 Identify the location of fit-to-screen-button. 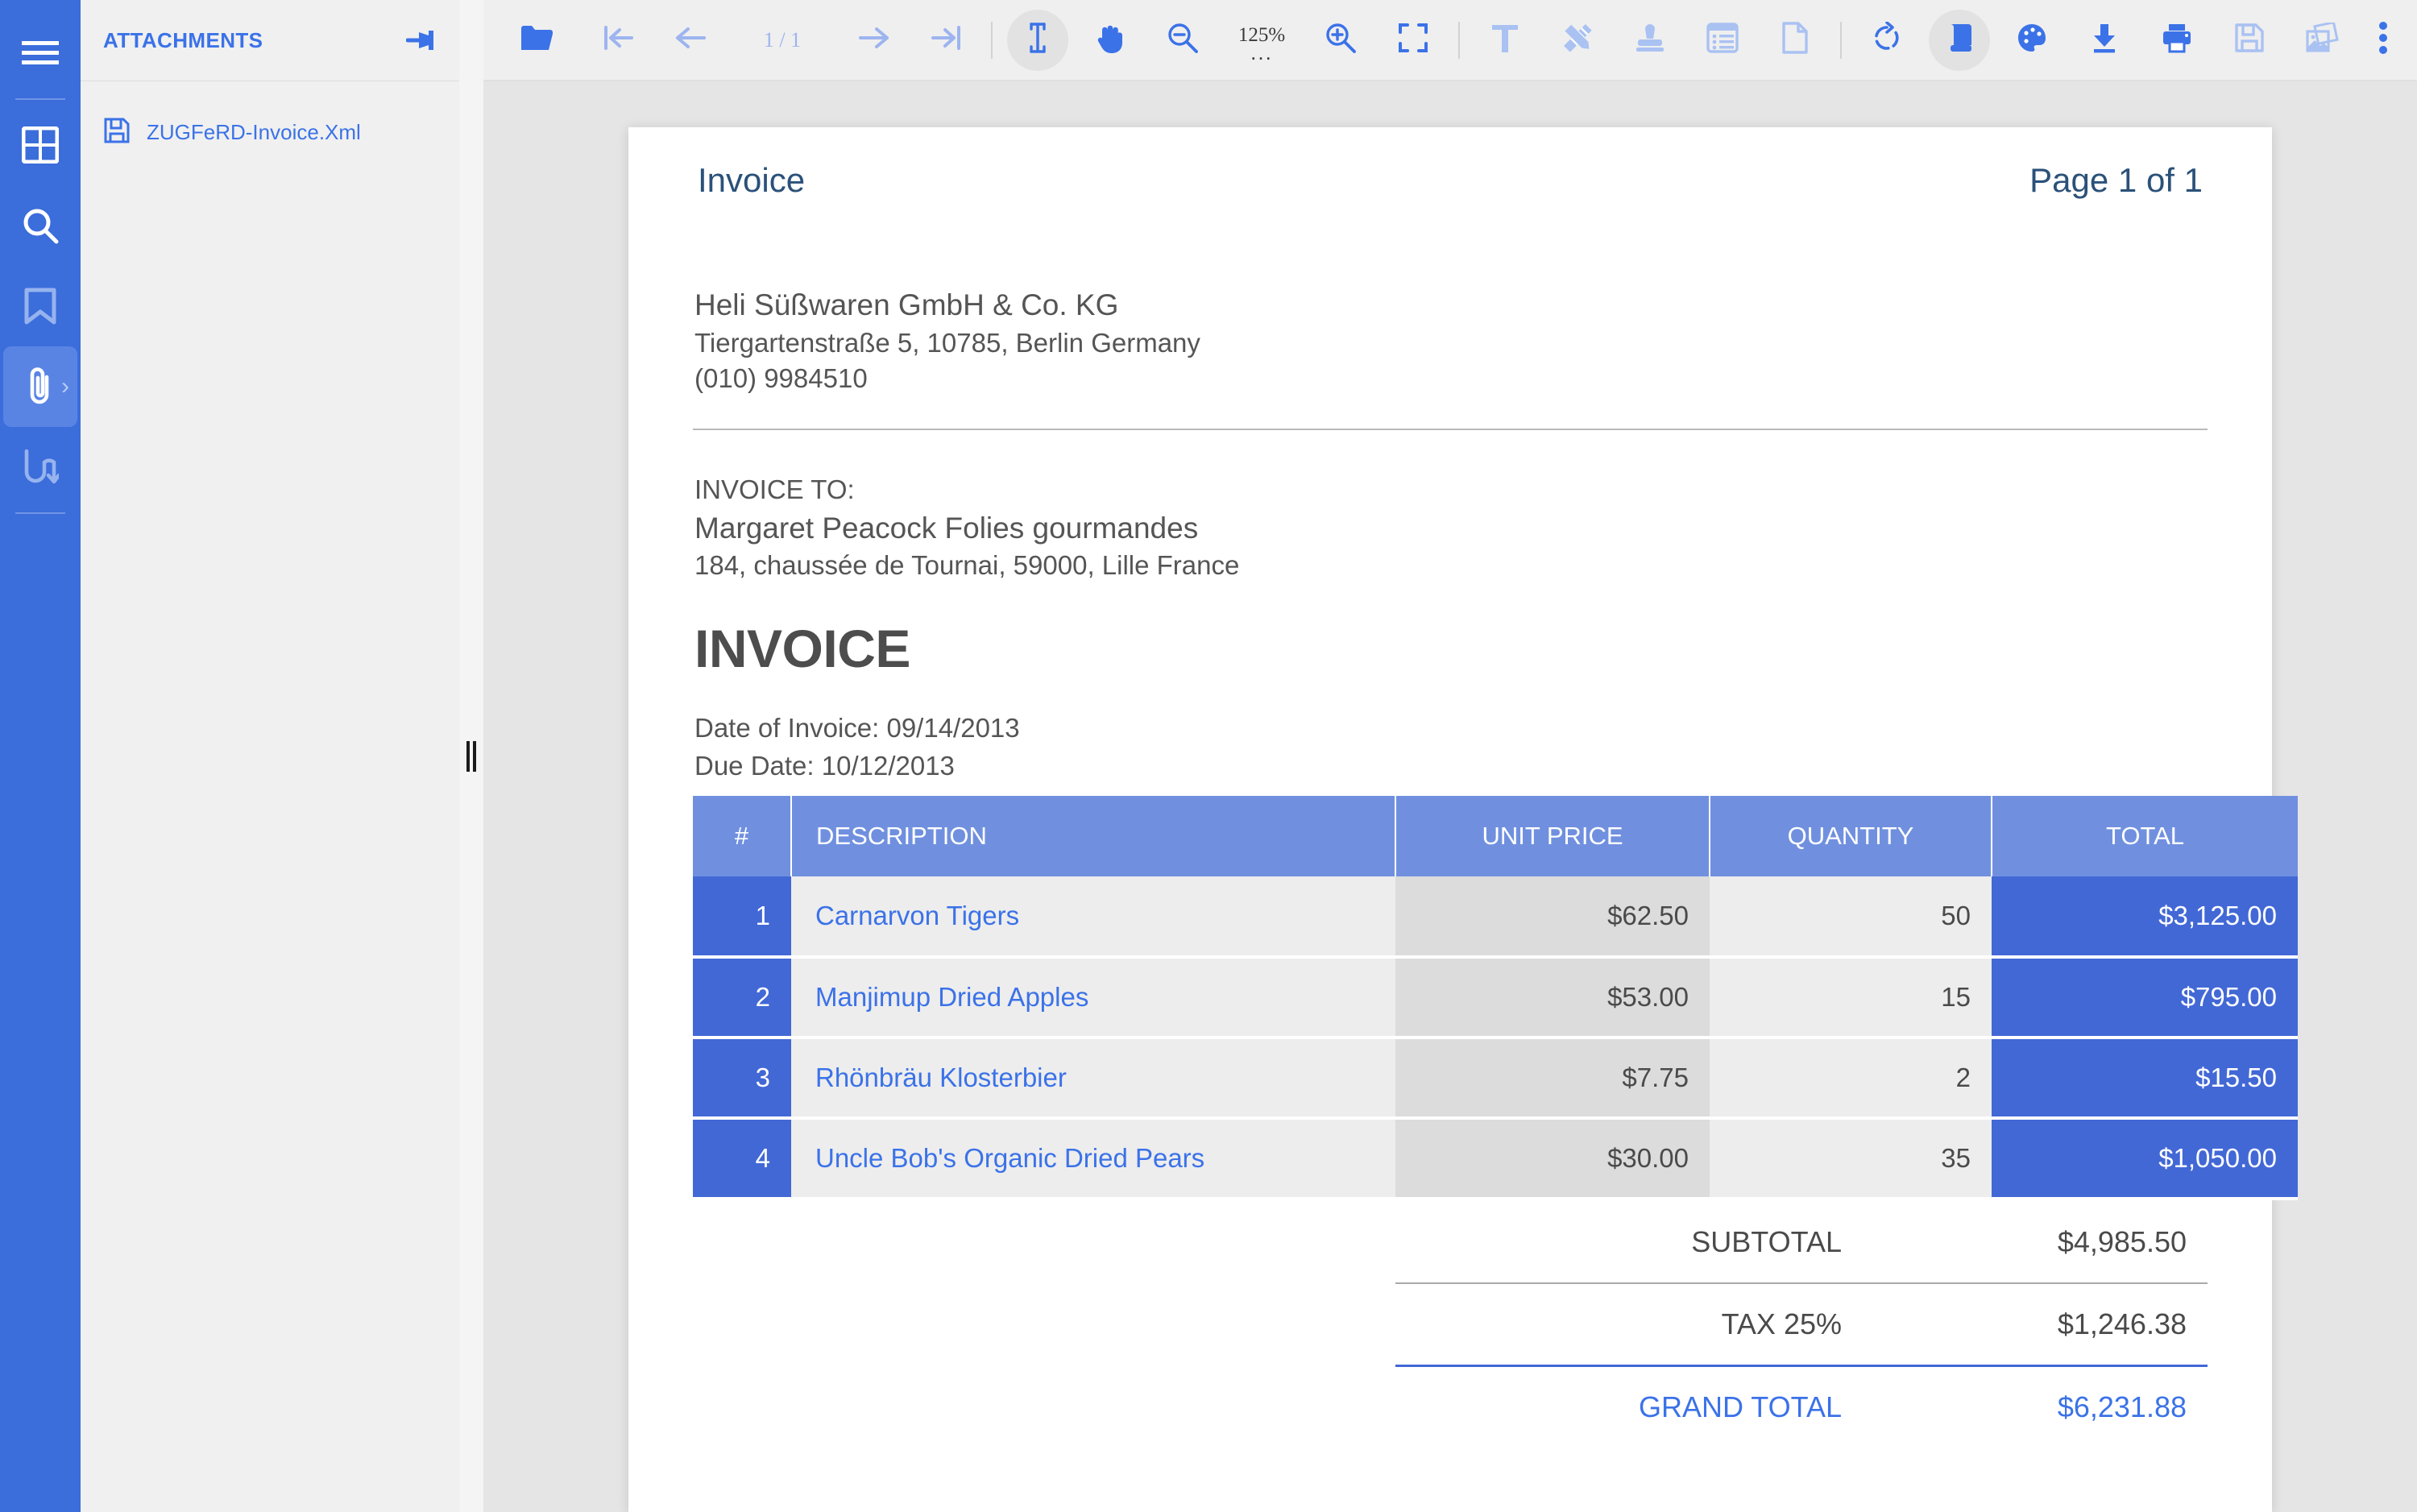
(1413, 40).